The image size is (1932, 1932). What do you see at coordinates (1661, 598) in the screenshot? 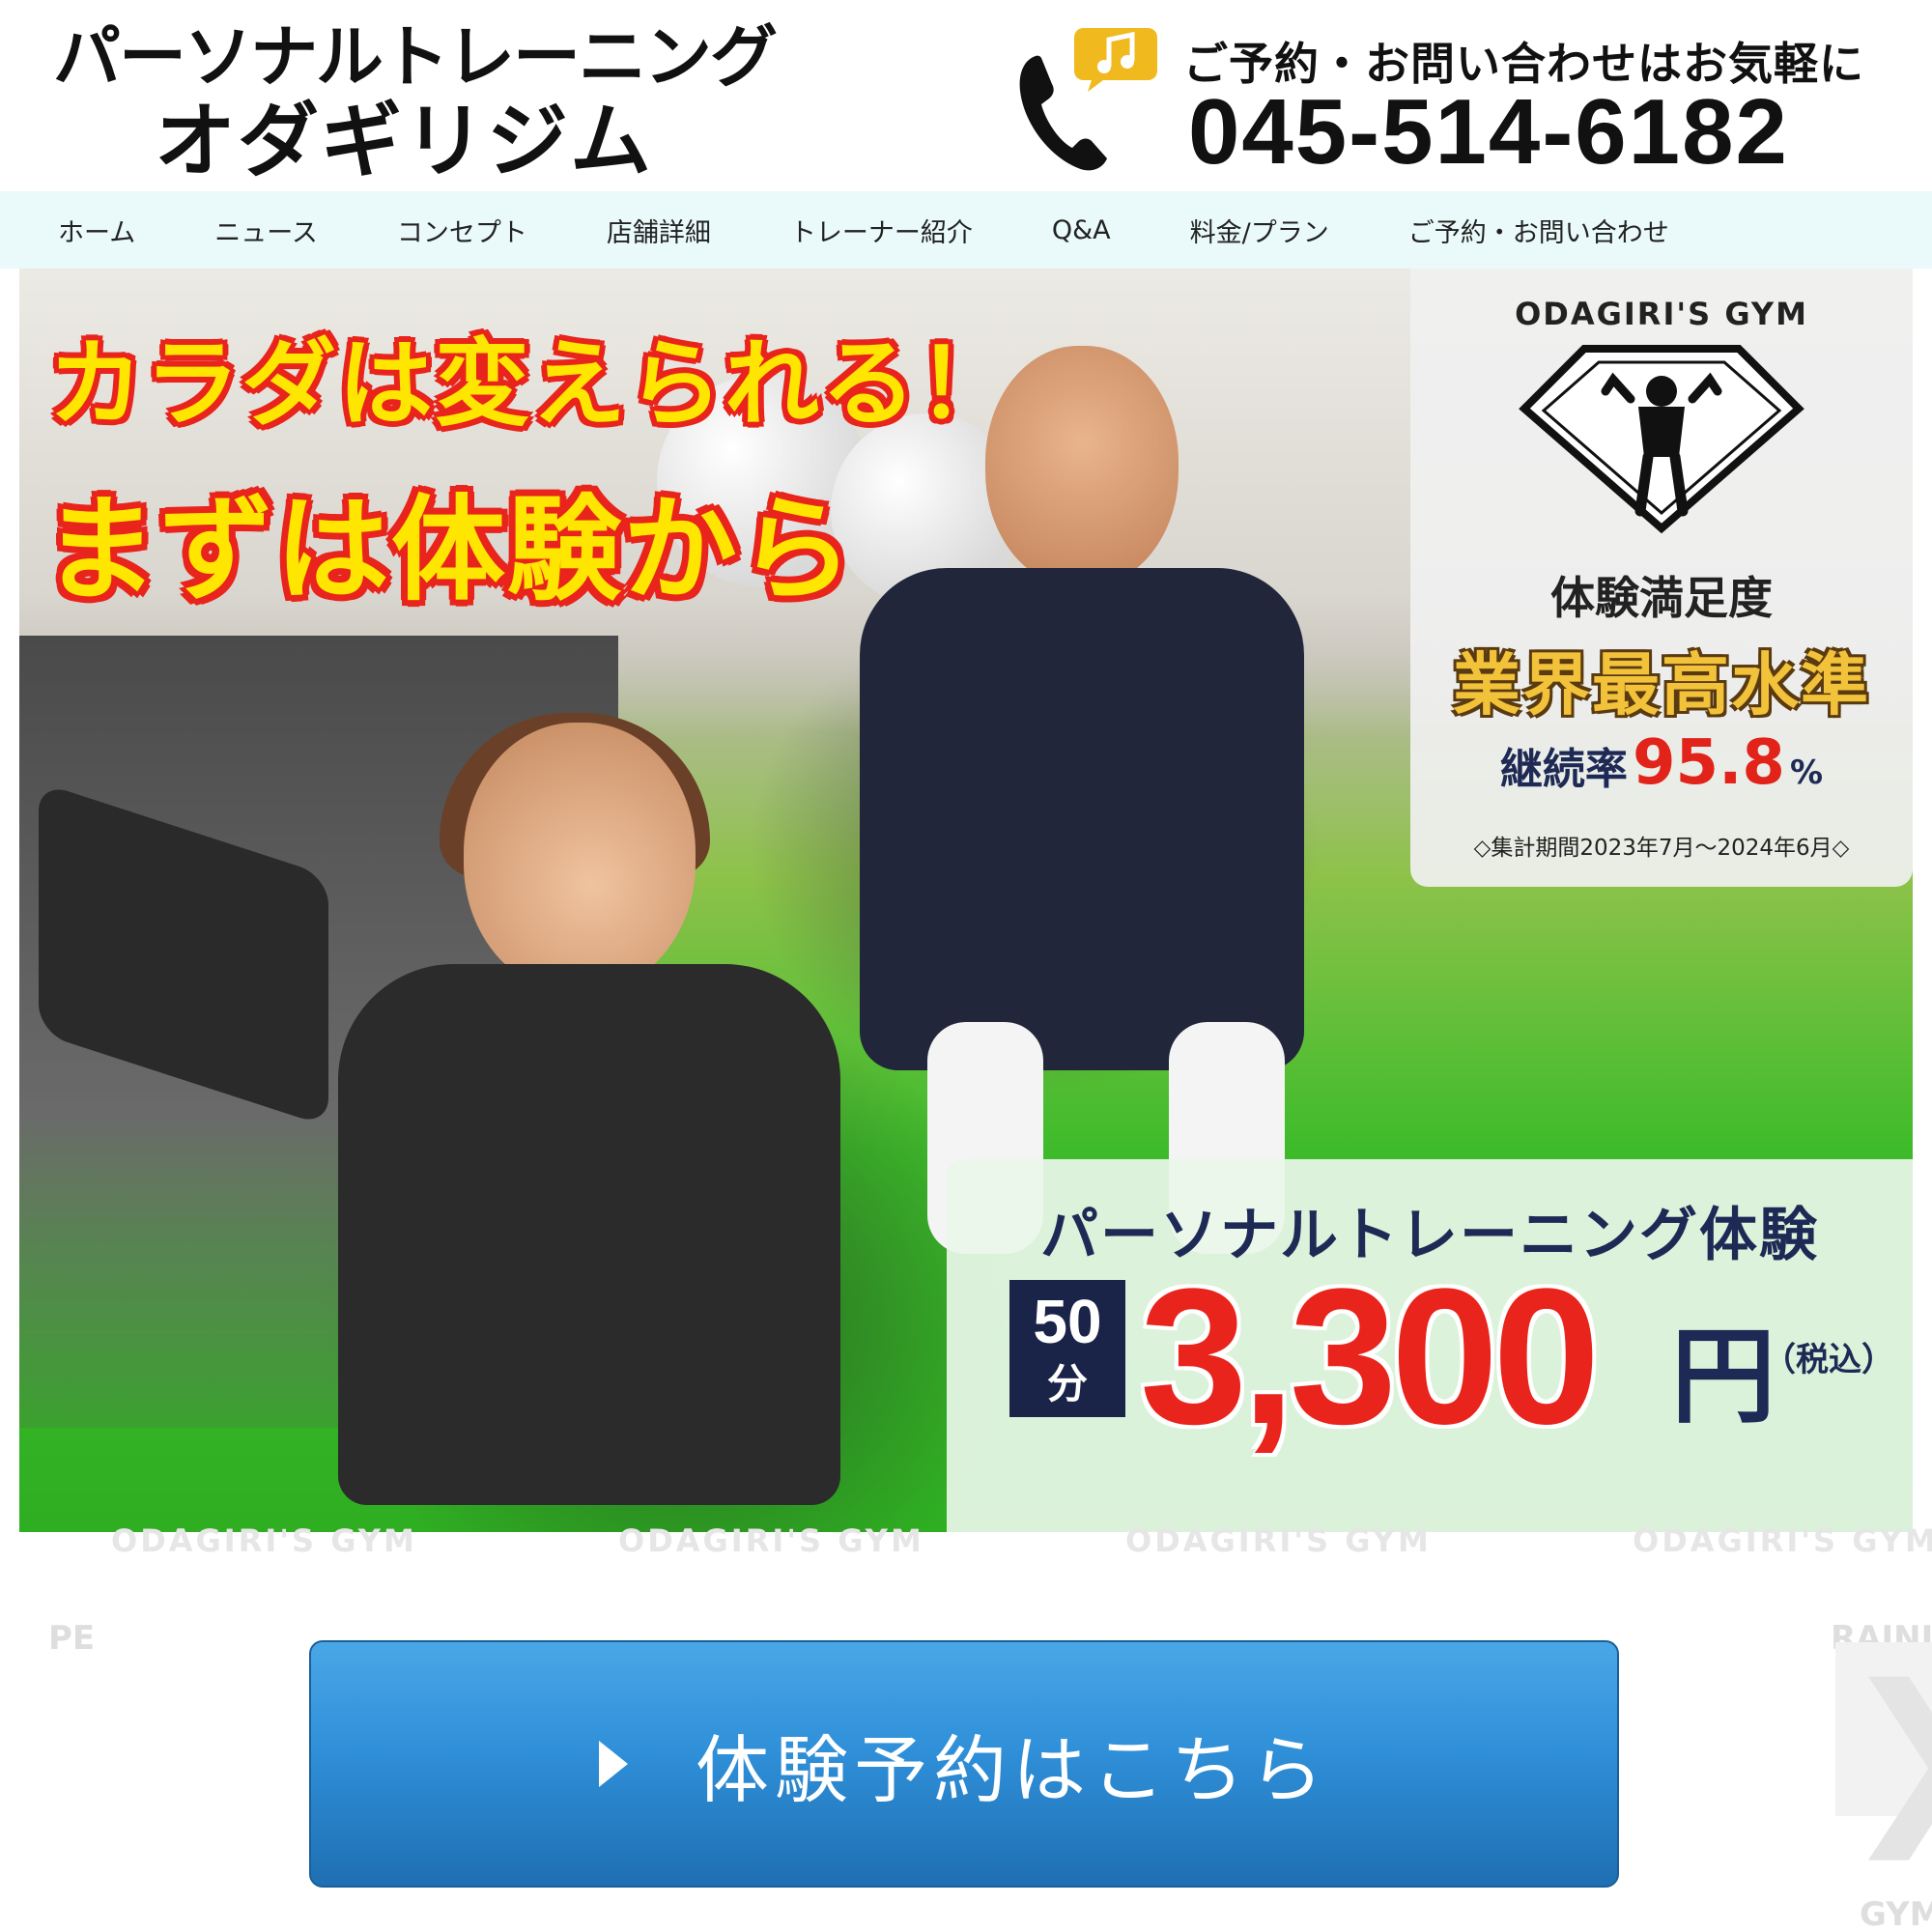
I see `satisfaction-label: 体験満足度` at bounding box center [1661, 598].